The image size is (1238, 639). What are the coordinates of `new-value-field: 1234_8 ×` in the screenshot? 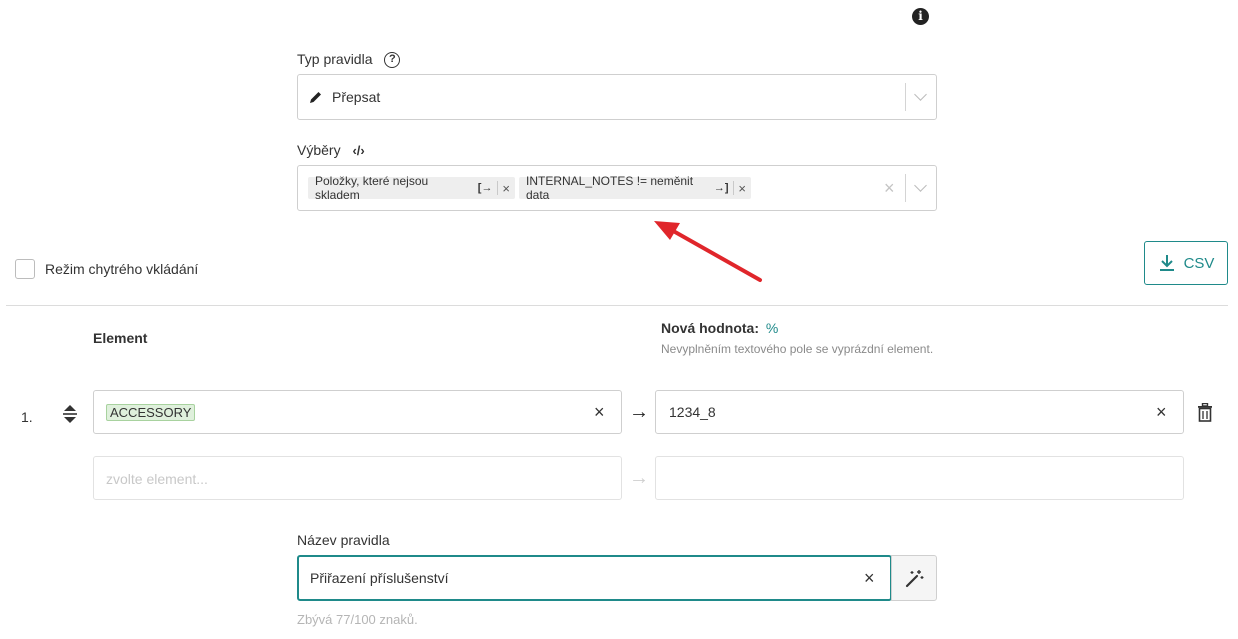 It's located at (919, 412).